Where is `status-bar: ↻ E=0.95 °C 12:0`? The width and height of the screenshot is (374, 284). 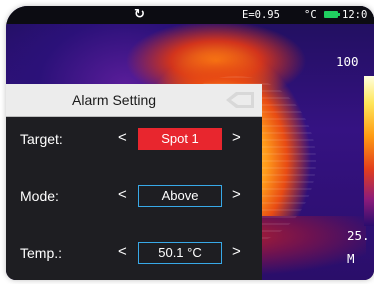
status-bar: ↻ E=0.95 °C 12:0 is located at coordinates (190, 15).